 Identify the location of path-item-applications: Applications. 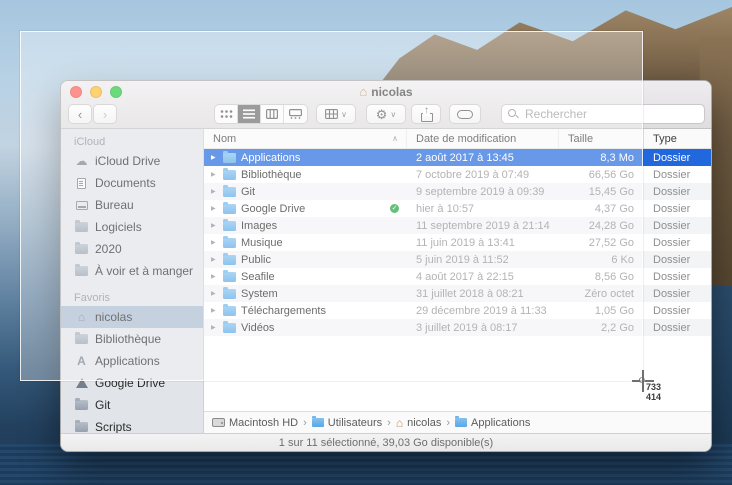
(492, 422).